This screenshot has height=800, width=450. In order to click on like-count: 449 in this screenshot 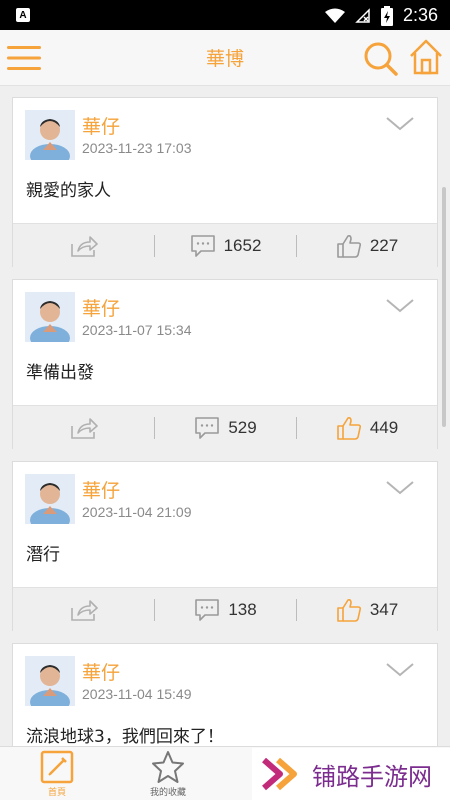, I will do `click(384, 427)`.